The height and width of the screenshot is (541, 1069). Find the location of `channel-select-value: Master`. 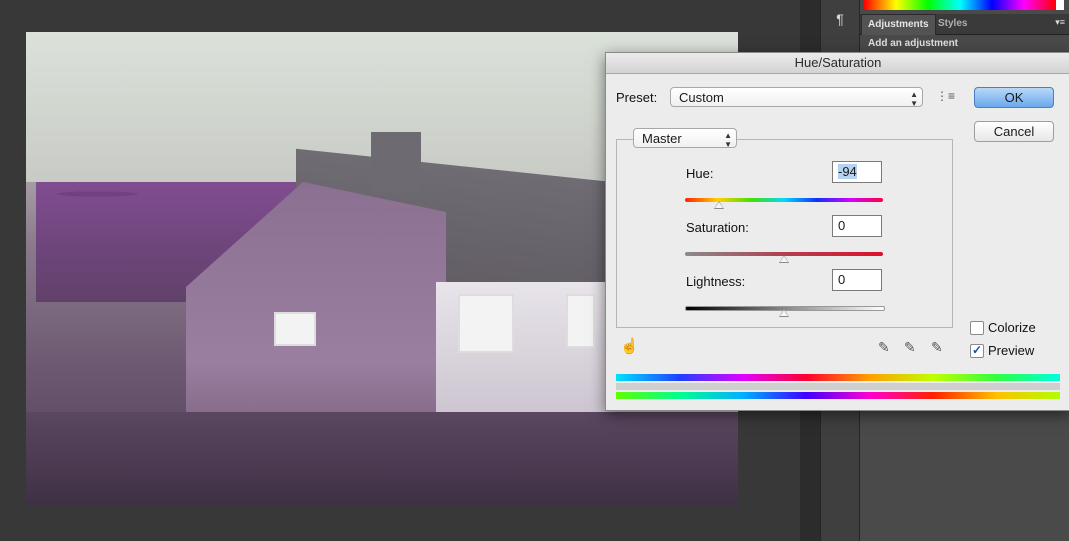

channel-select-value: Master is located at coordinates (662, 138).